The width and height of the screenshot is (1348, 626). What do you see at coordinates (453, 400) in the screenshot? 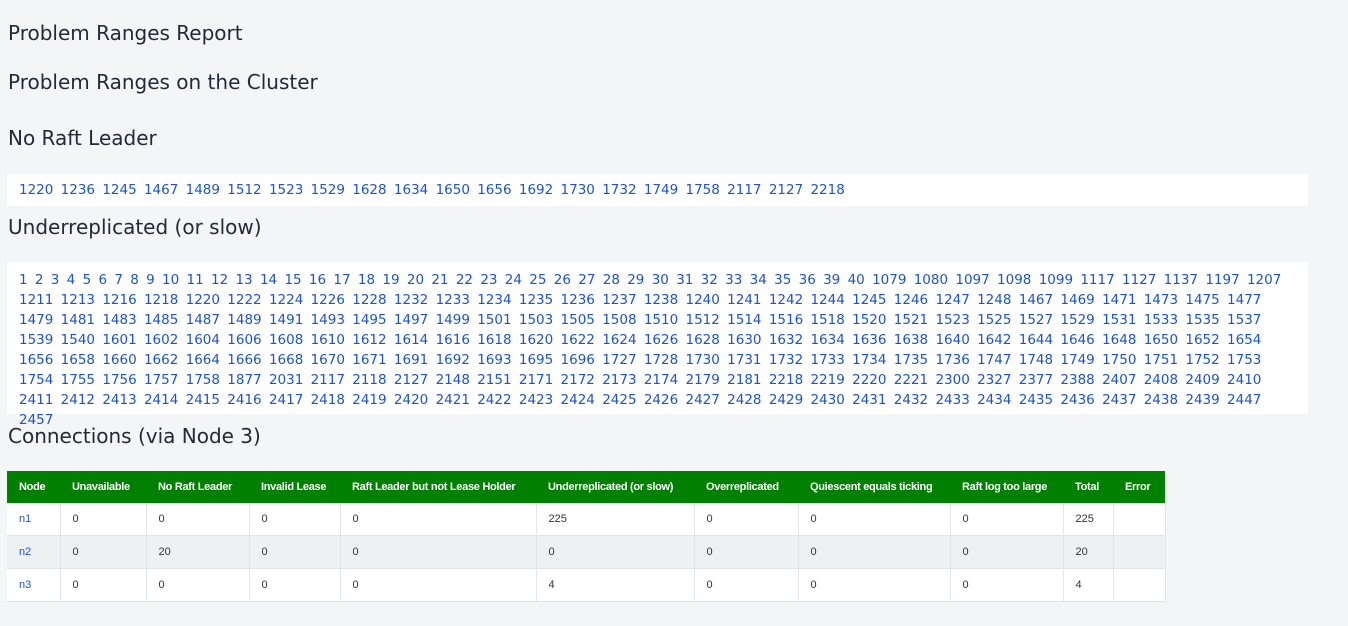
I see `range-link: 2421` at bounding box center [453, 400].